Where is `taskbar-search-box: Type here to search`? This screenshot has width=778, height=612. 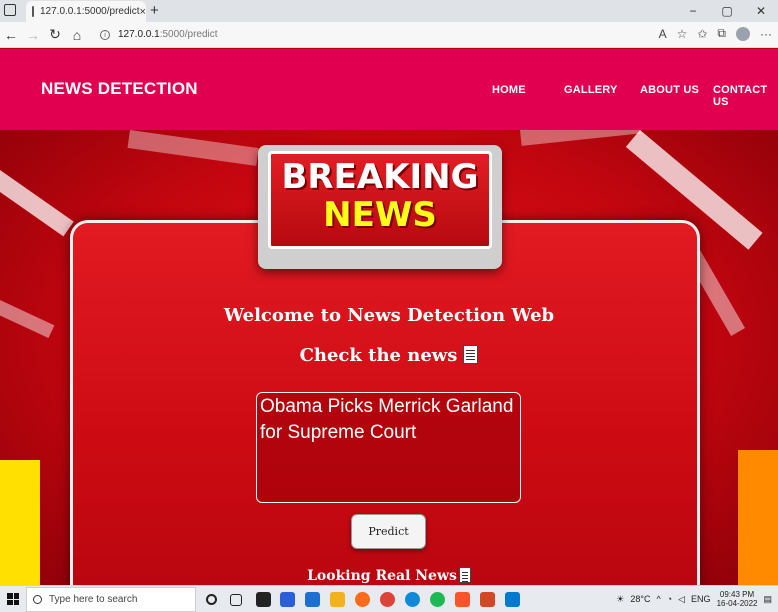
taskbar-search-box: Type here to search is located at coordinates (111, 599).